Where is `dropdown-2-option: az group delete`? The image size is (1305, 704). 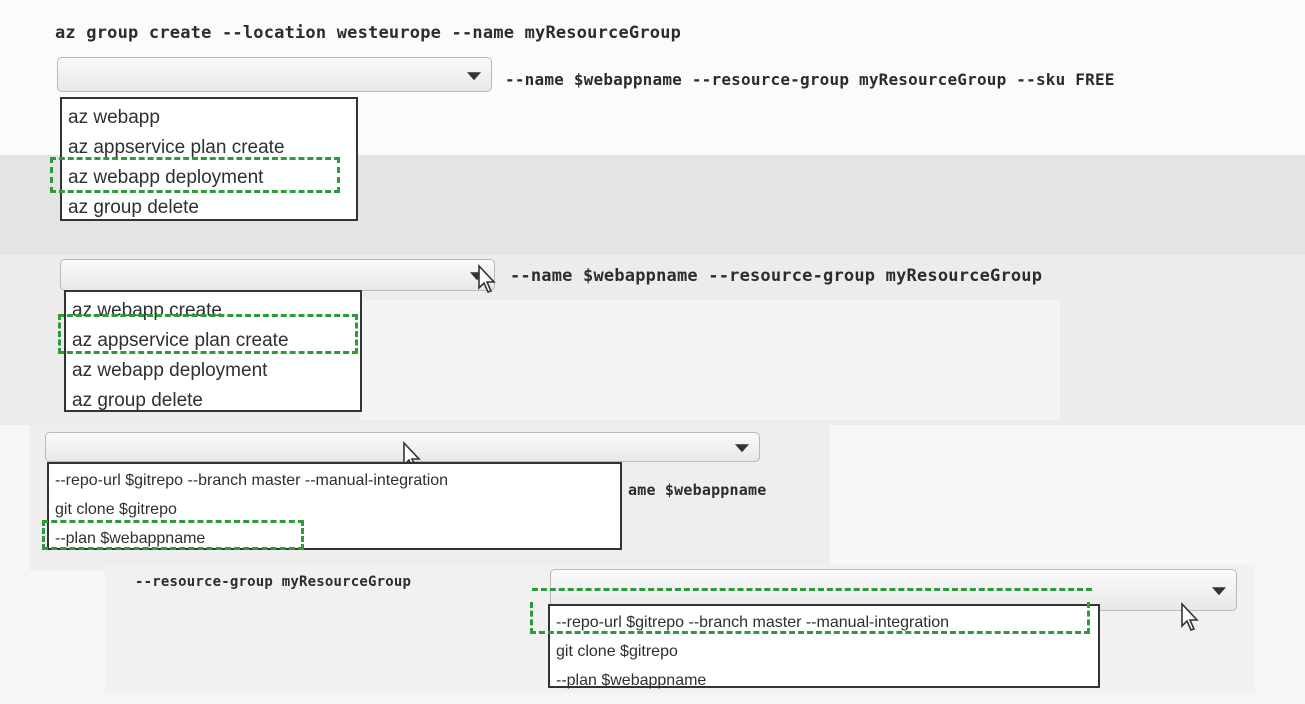 dropdown-2-option: az group delete is located at coordinates (216, 401).